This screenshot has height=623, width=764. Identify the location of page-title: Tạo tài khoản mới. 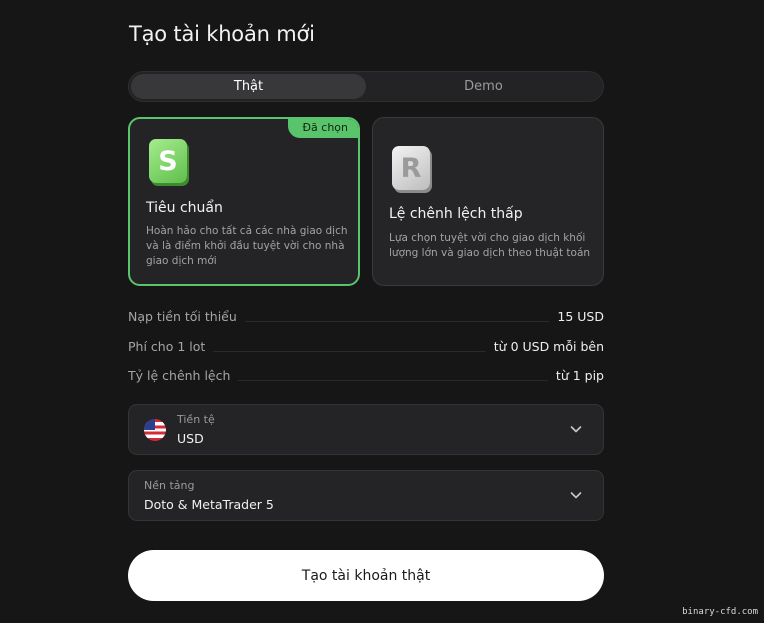
(222, 34).